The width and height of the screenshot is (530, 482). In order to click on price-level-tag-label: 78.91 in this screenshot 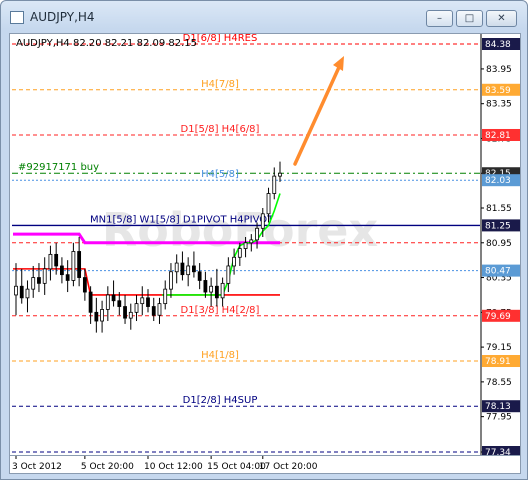, I will do `click(498, 362)`.